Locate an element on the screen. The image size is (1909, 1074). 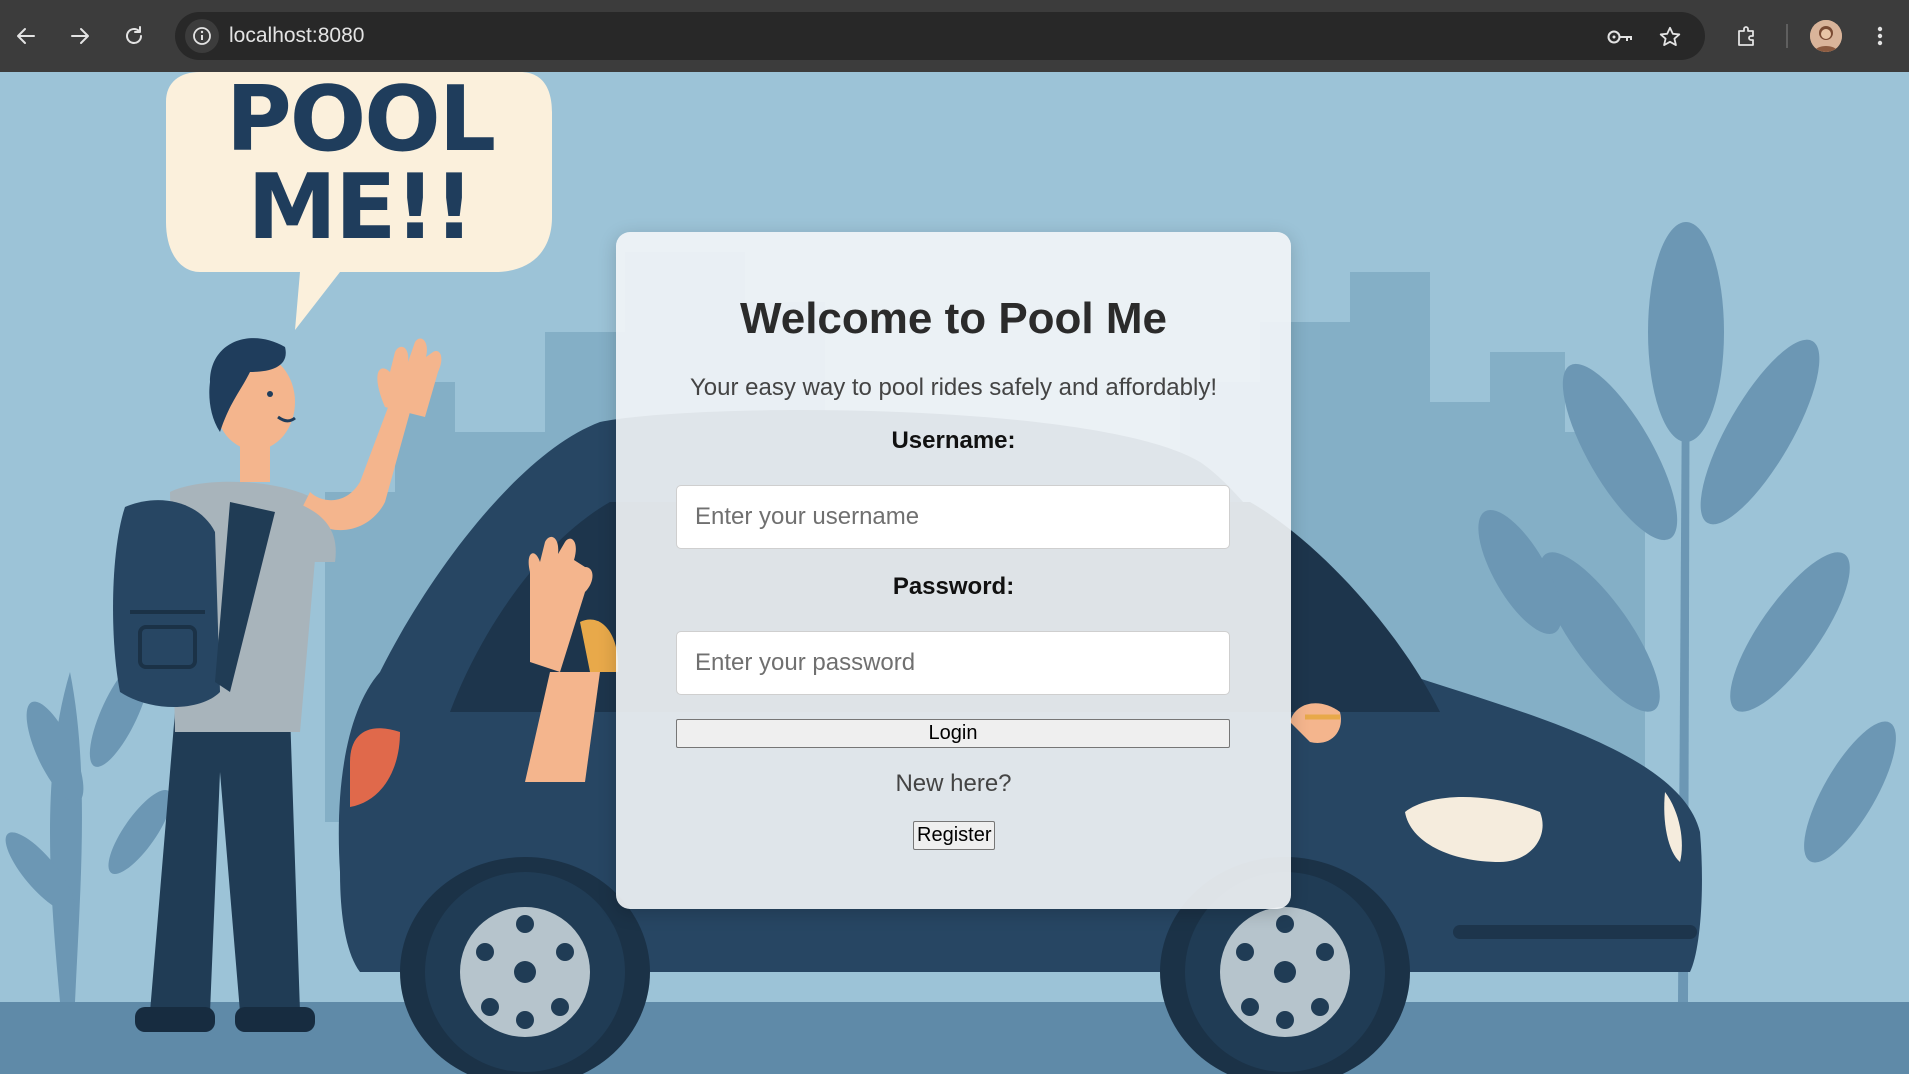
speech-bubble-text: POOL ME!! is located at coordinates (360, 166).